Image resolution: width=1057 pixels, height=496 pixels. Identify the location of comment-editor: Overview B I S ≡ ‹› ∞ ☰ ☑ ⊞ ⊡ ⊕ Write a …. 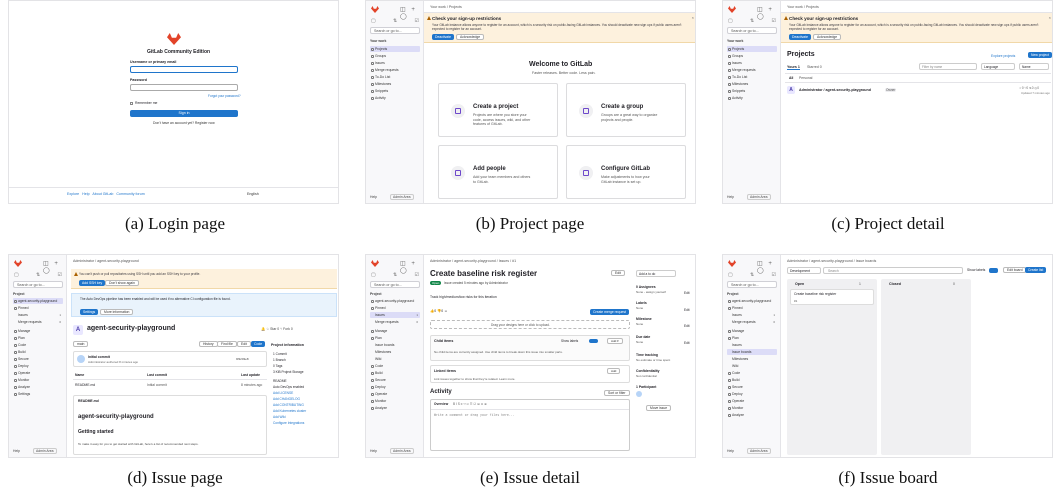
(530, 425).